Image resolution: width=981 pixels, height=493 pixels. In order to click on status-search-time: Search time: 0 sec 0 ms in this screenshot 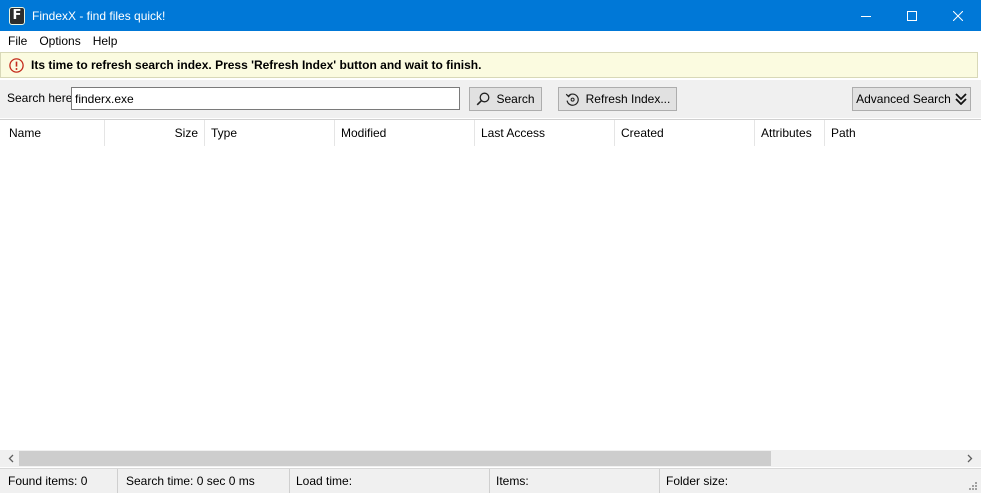, I will do `click(204, 481)`.